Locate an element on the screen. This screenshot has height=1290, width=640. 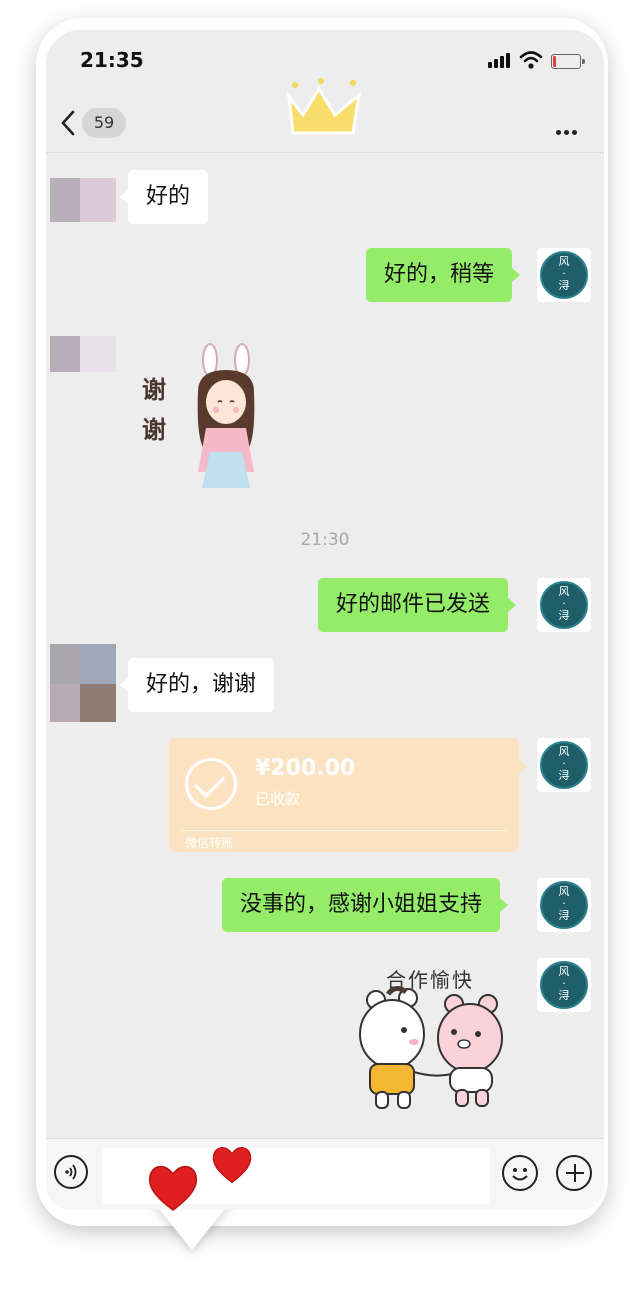
header-divider is located at coordinates (325, 152).